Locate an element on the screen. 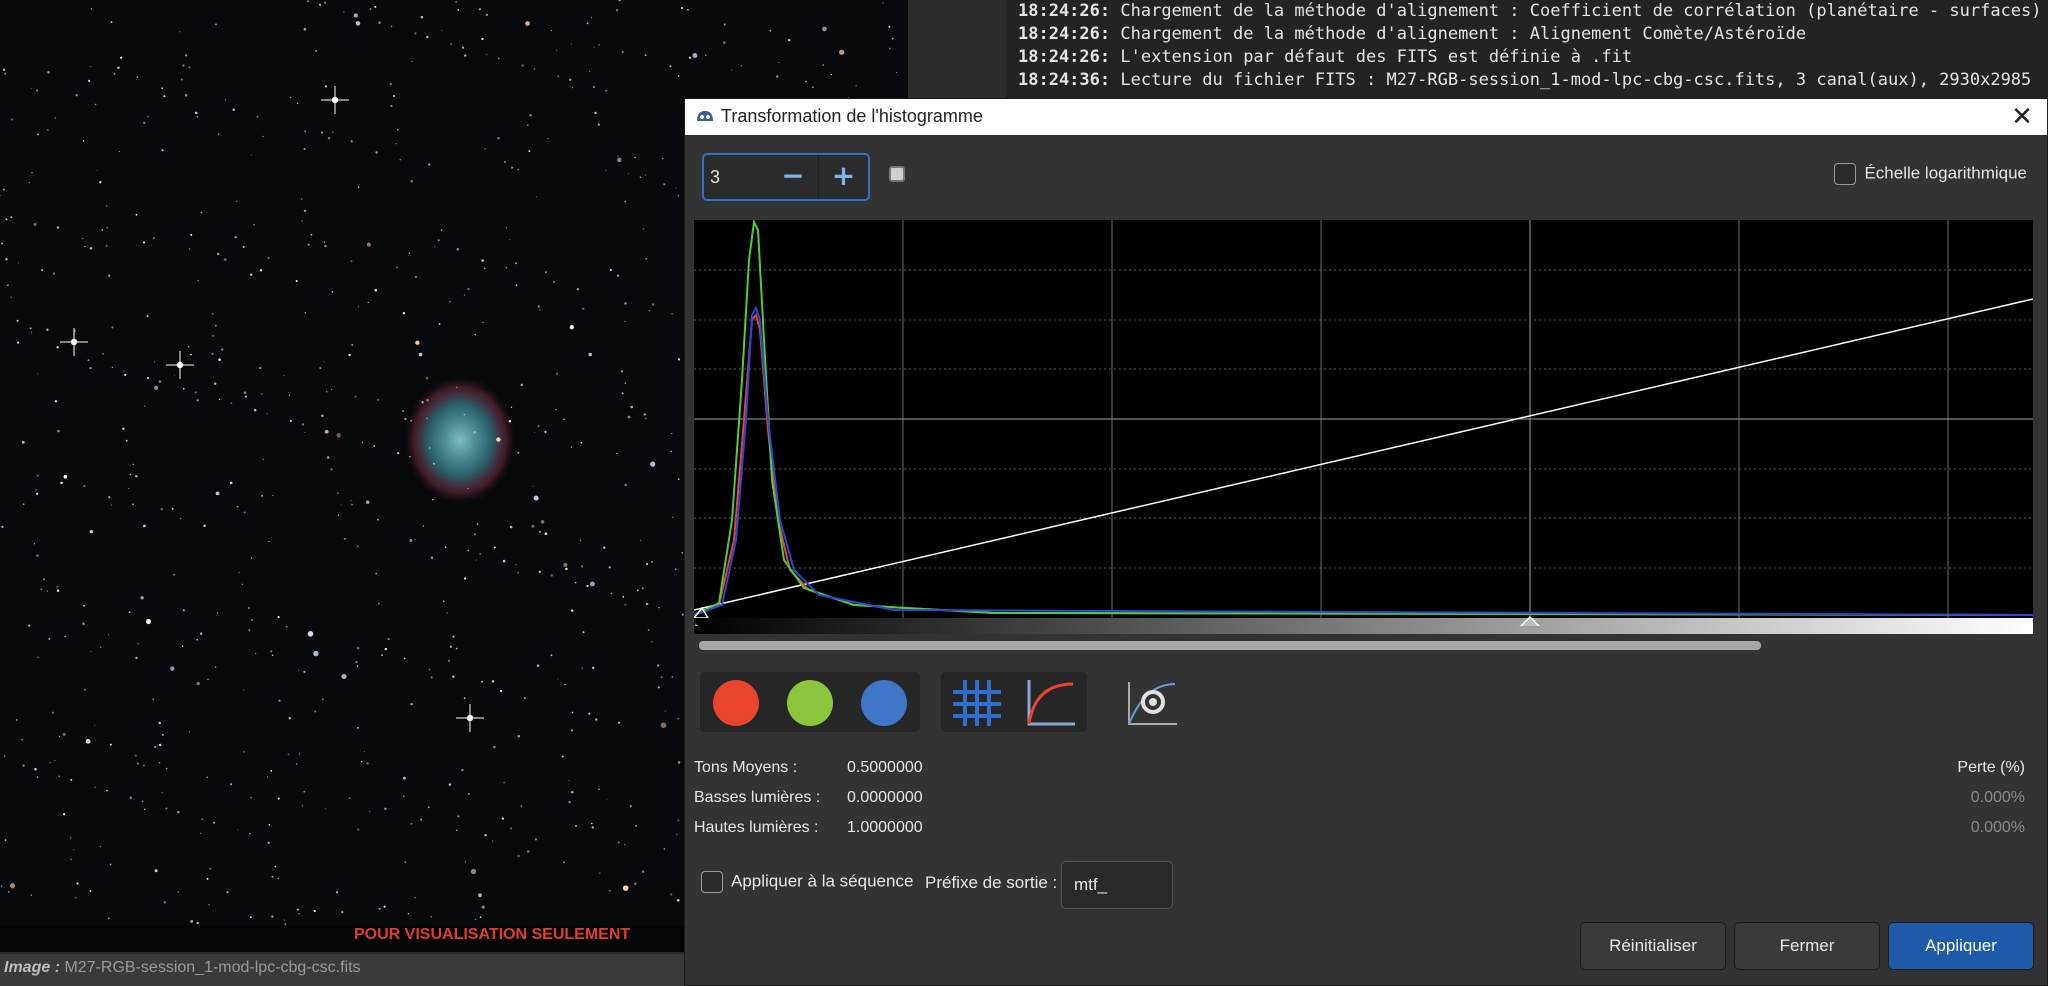 This screenshot has width=2048, height=986. zoom-out-button: − is located at coordinates (793, 177).